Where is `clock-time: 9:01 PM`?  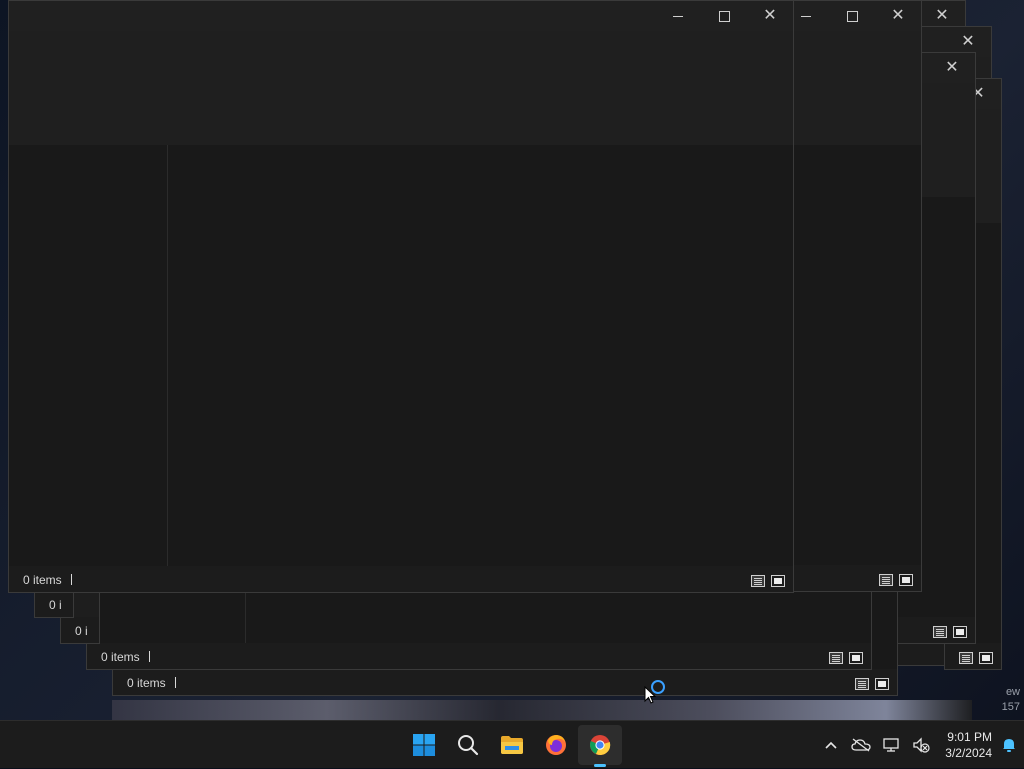 clock-time: 9:01 PM is located at coordinates (969, 737).